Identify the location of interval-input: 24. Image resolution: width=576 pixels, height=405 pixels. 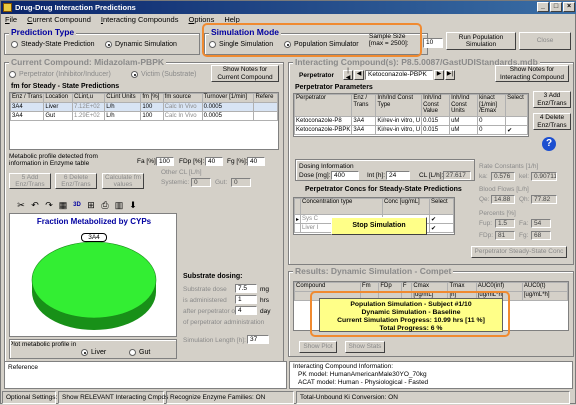
(398, 175).